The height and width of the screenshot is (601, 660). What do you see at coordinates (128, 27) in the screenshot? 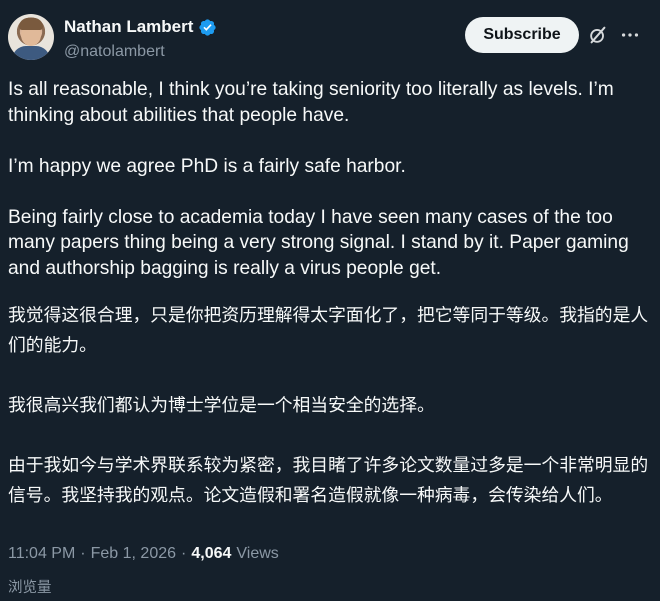
I see `author-display-name: Nathan Lambert` at bounding box center [128, 27].